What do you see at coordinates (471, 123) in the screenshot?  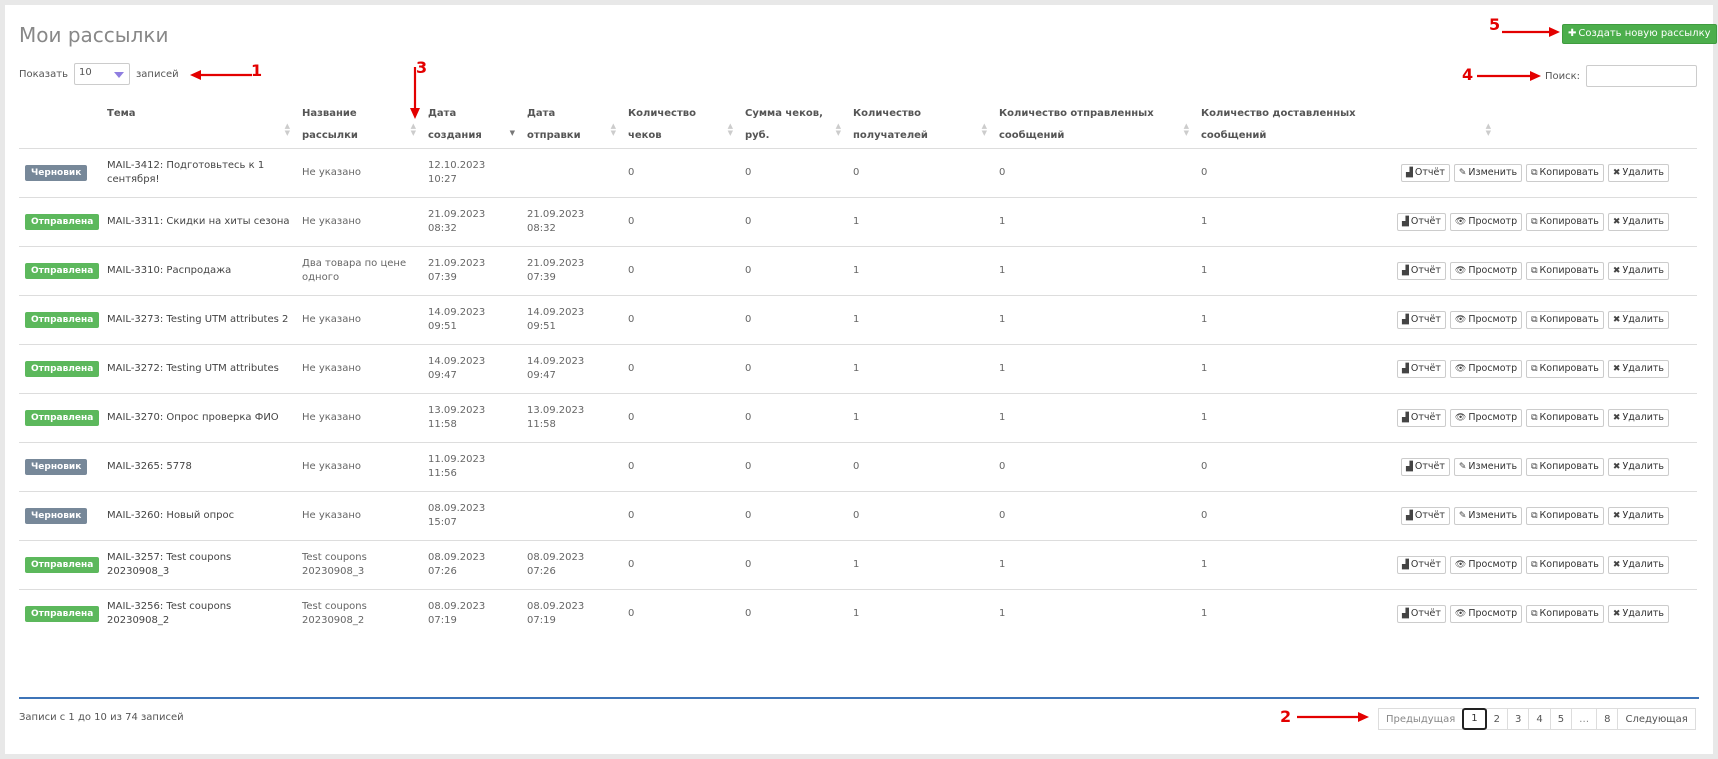 I see `column-header-created: Дата создания ▼` at bounding box center [471, 123].